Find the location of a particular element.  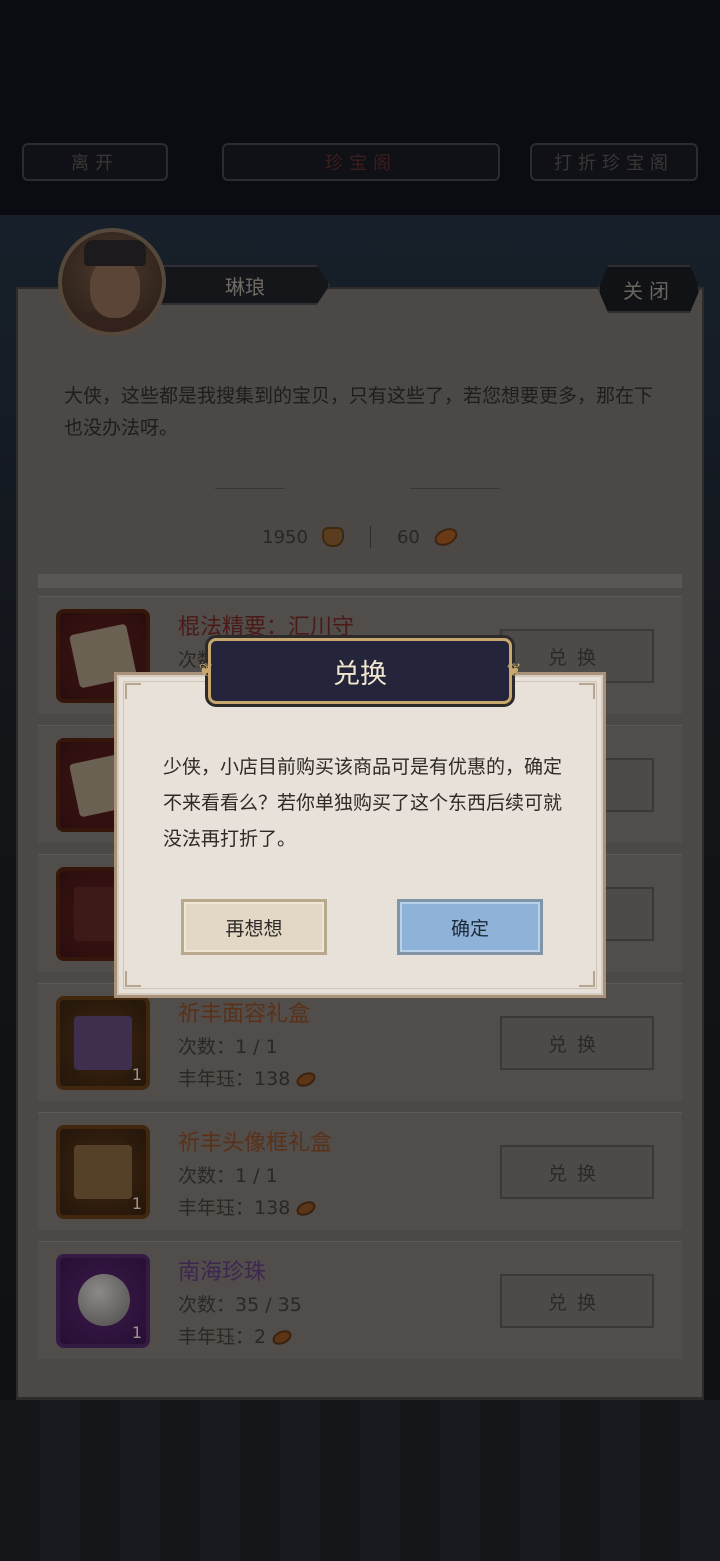

list-item: 1 祈丰头像框礼盒 次数：1 / 1 丰年珏：138 兑换 is located at coordinates (360, 1171).